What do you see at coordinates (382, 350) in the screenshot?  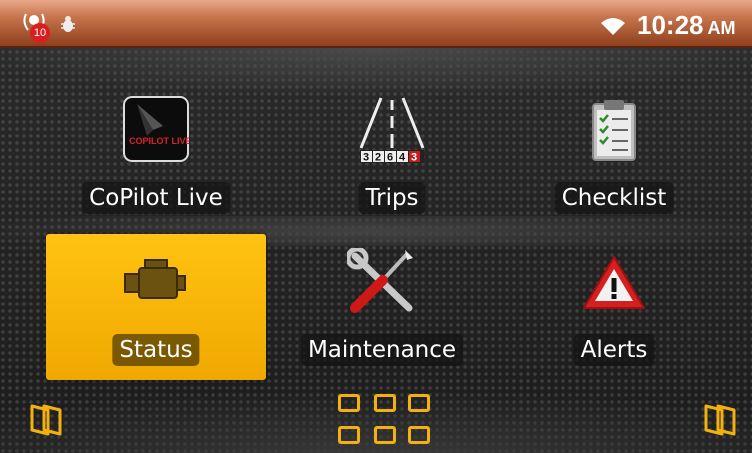 I see `tile-label-maintenance: Maintenance` at bounding box center [382, 350].